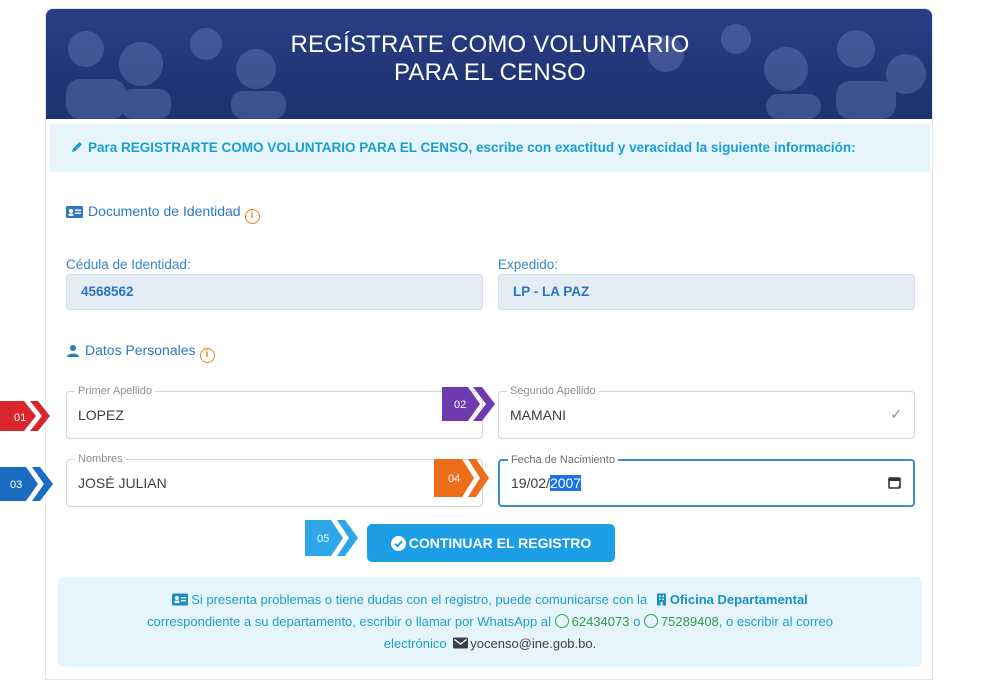  I want to click on segundo-apellido-value: MAMANI, so click(538, 415).